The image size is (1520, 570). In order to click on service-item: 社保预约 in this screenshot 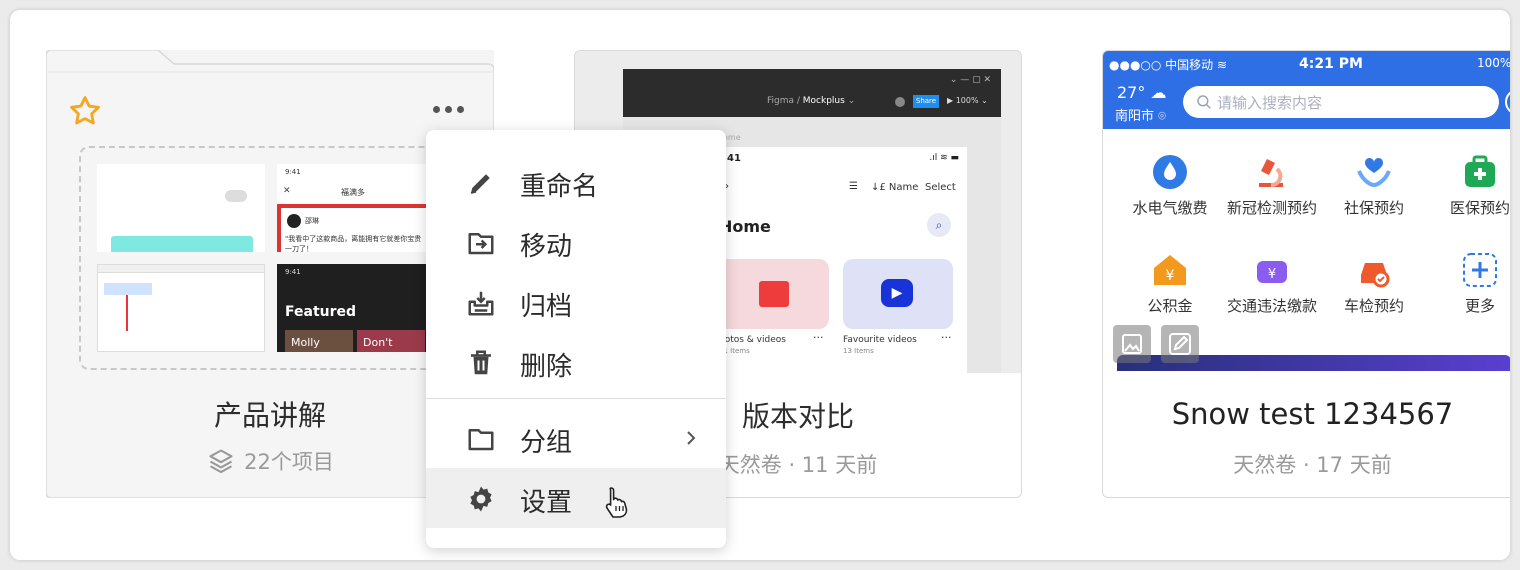, I will do `click(1374, 185)`.